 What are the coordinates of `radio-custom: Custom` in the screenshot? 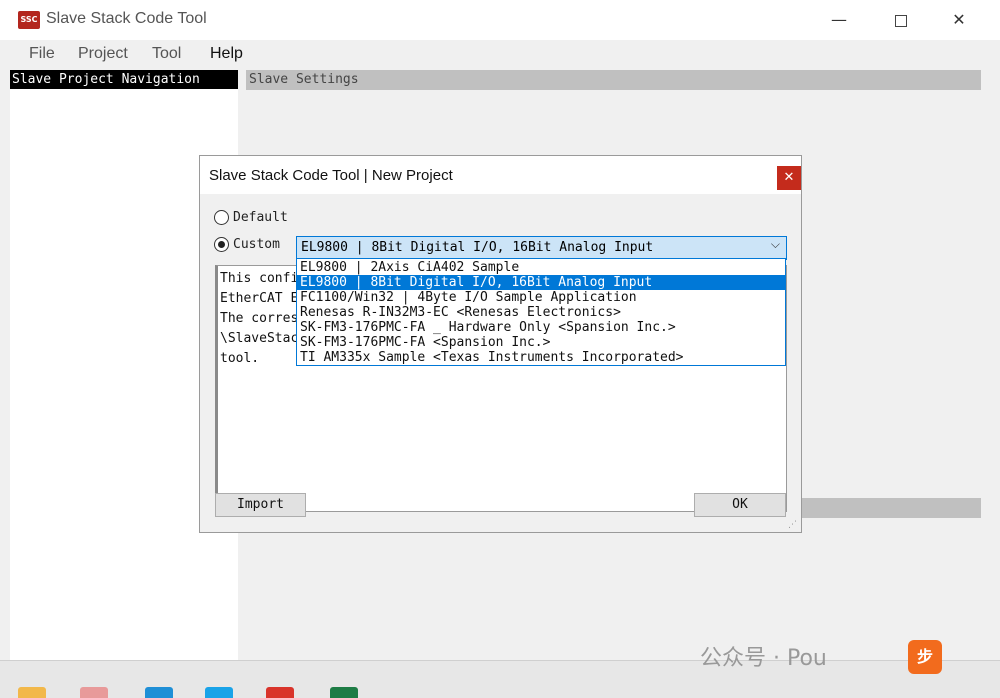 It's located at (247, 246).